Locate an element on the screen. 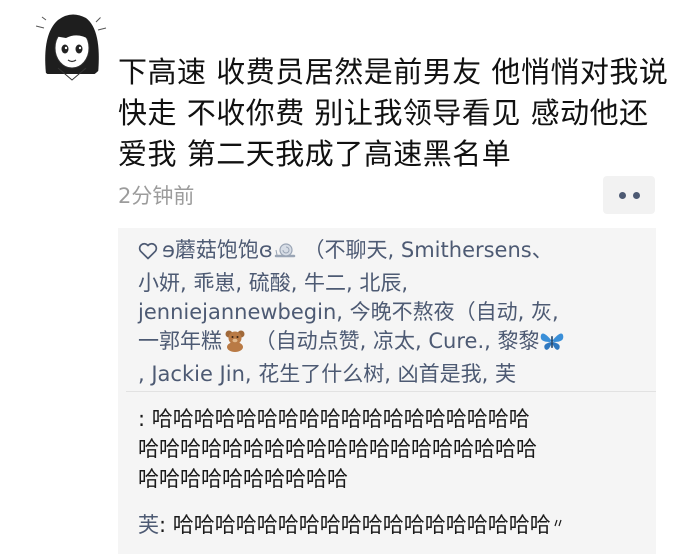 The height and width of the screenshot is (558, 690). snail-emoji-icon is located at coordinates (285, 254).